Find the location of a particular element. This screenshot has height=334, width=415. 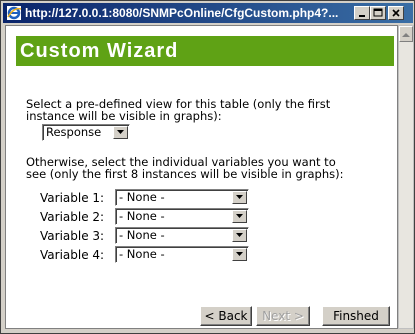

variable-2-label: Variable 2: is located at coordinates (72, 217).